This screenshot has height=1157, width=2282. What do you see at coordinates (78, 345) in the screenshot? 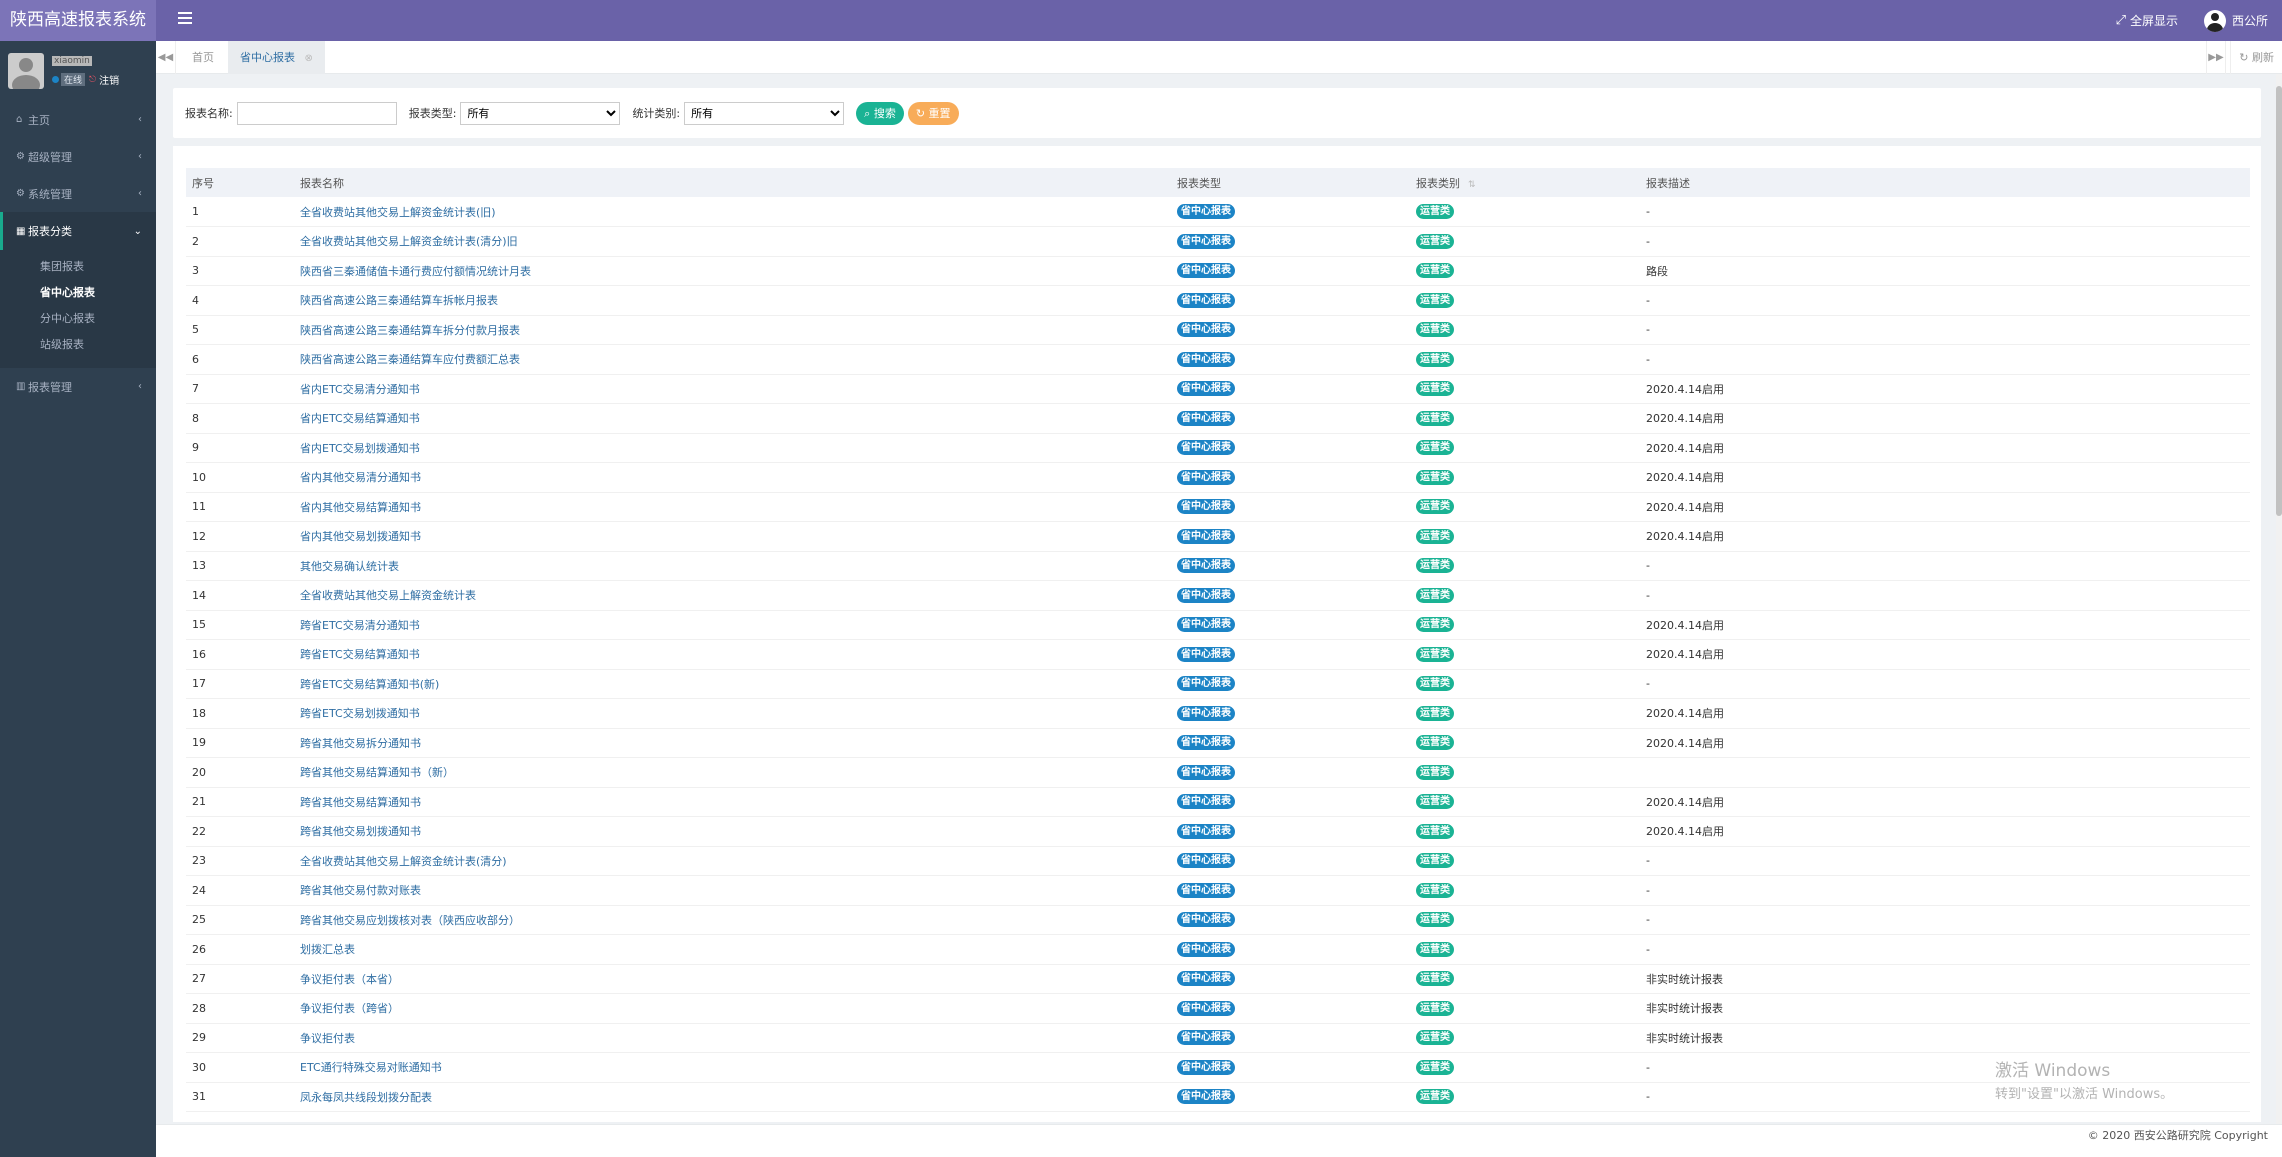
I see `submenu-item-station: 站级报表` at bounding box center [78, 345].